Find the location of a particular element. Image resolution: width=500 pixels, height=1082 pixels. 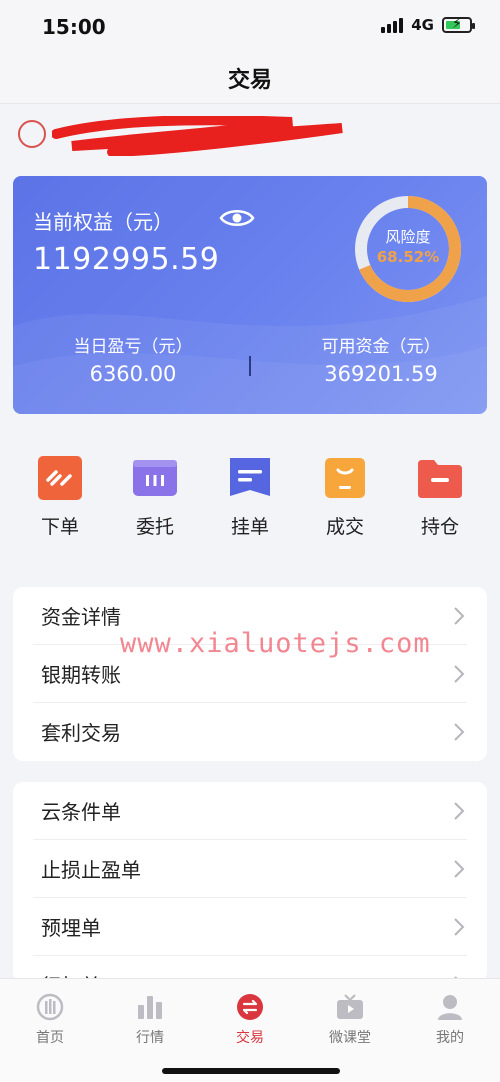

tab-bar: 首页 行情 交易 微课堂 我的 is located at coordinates (250, 1030).